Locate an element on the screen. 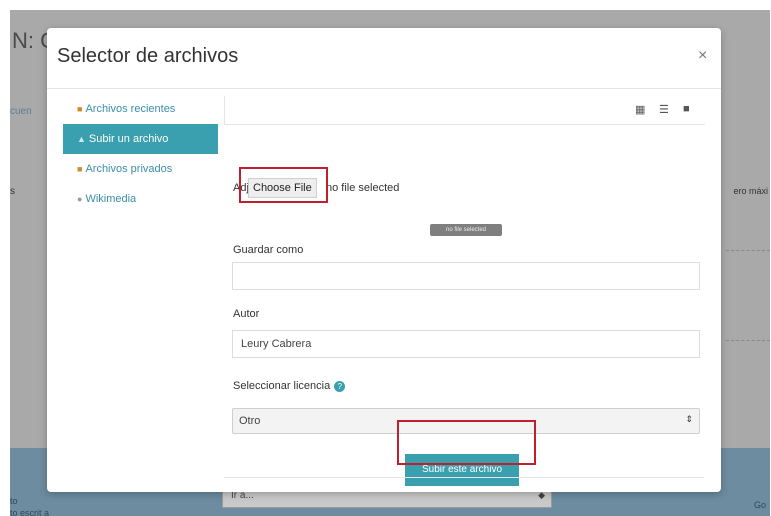 The height and width of the screenshot is (516, 771). license-label-text: Seleccionar licencia is located at coordinates (282, 386).